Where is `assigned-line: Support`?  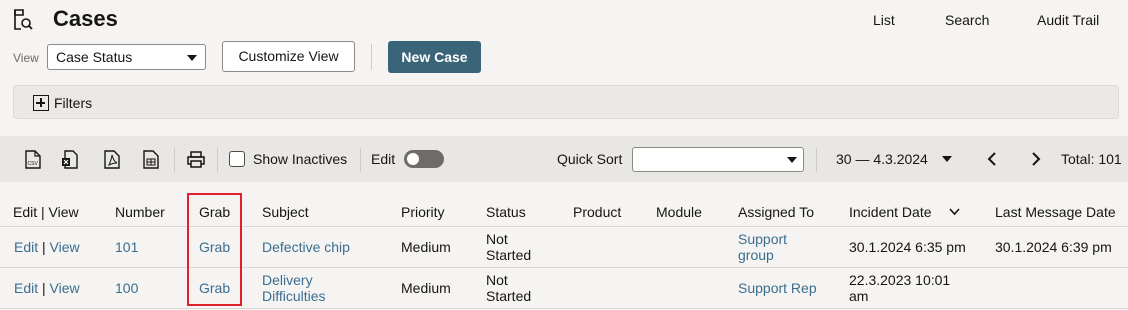 assigned-line: Support is located at coordinates (763, 239).